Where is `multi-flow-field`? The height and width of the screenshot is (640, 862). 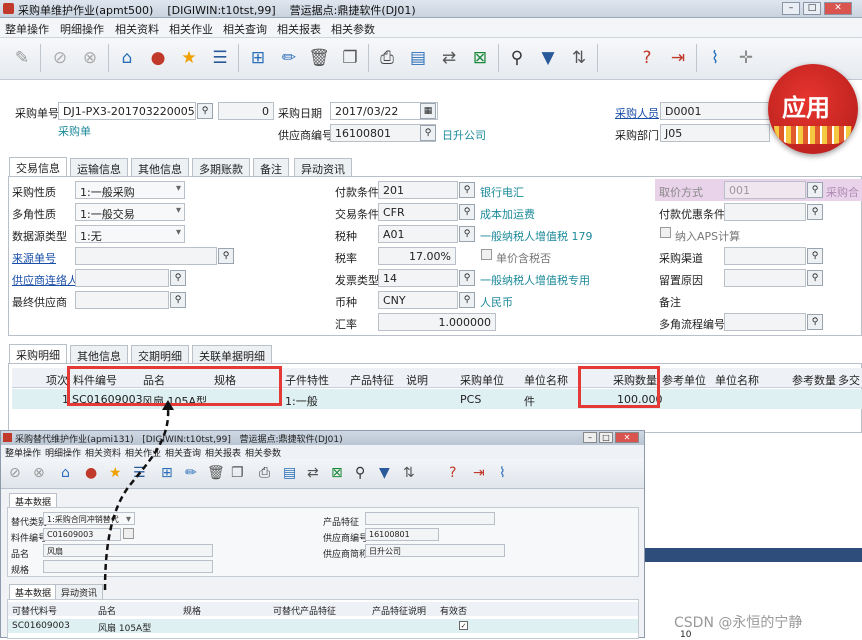 multi-flow-field is located at coordinates (765, 322).